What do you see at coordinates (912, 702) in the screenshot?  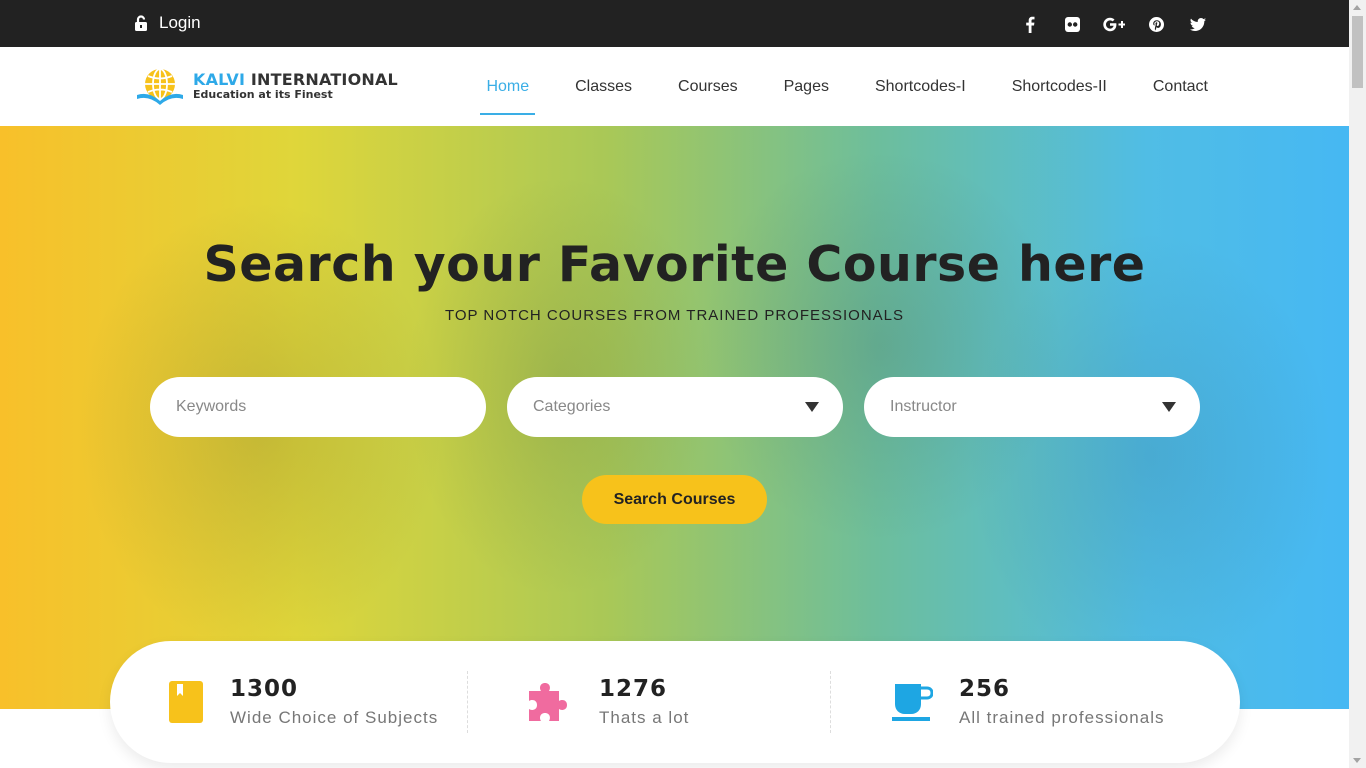 I see `coffee-cup-icon` at bounding box center [912, 702].